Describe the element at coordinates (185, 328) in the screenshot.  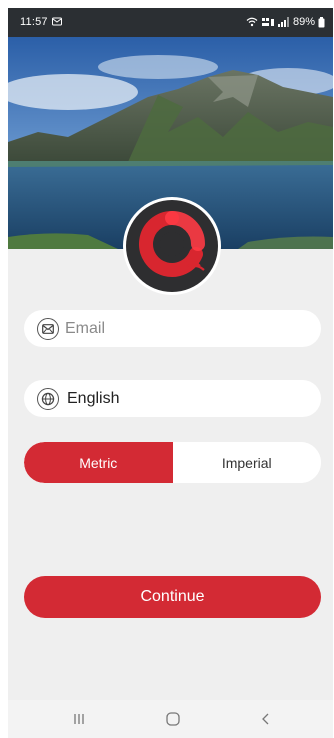
I see `email-input` at that location.